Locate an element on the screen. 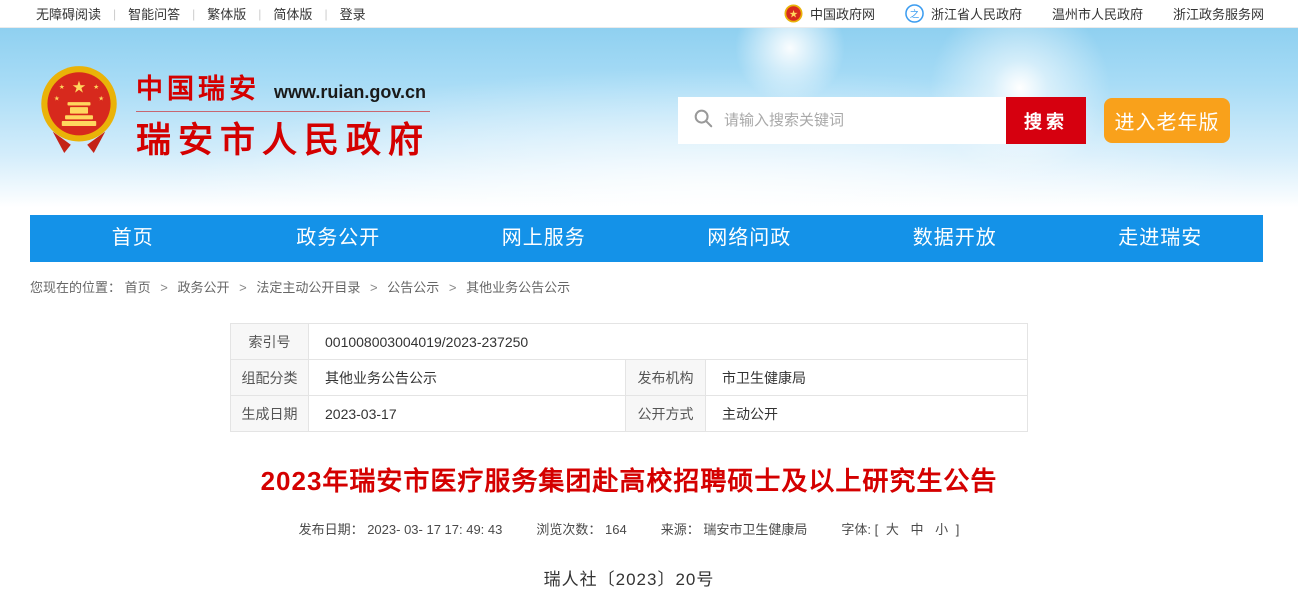 The image size is (1298, 589). search-icon is located at coordinates (703, 120).